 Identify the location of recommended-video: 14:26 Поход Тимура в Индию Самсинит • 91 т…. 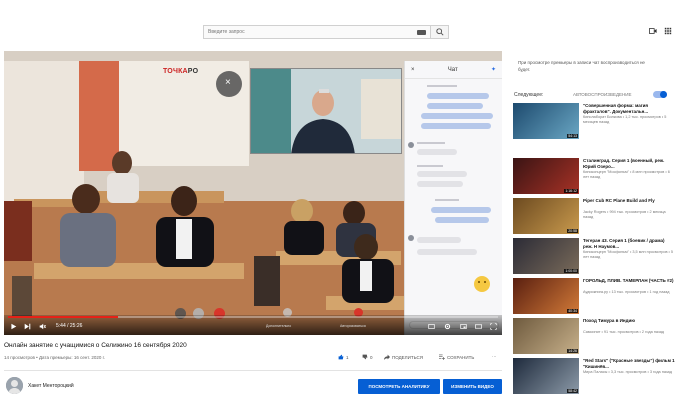
(593, 336).